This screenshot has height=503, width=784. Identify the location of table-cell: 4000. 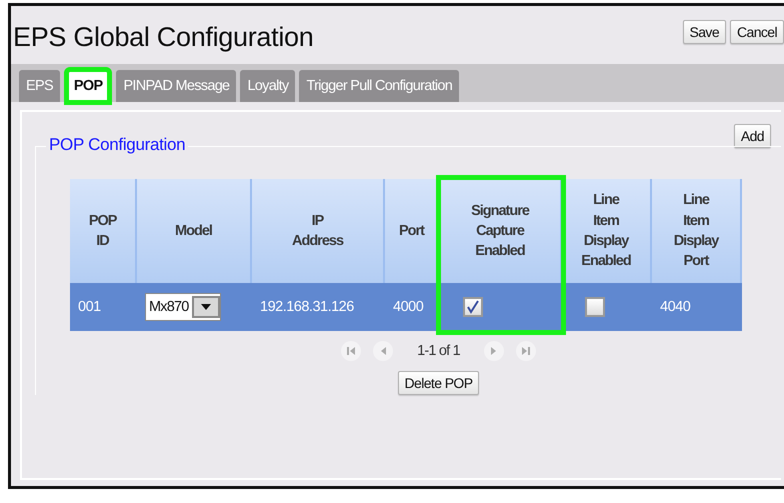
(408, 307).